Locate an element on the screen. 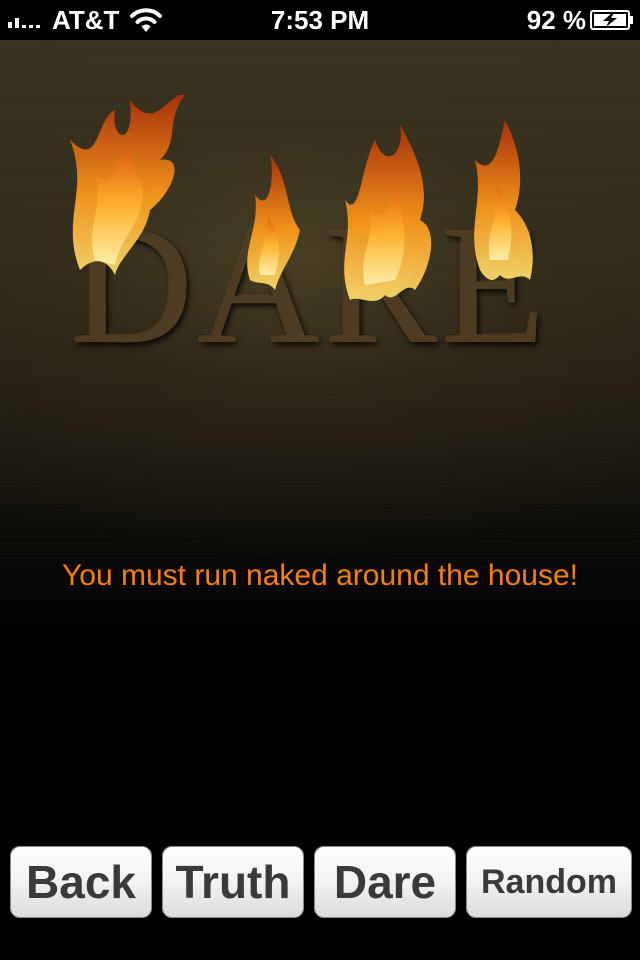 Image resolution: width=640 pixels, height=960 pixels. status-bar: AT&T 7:53 PM 92 % is located at coordinates (320, 20).